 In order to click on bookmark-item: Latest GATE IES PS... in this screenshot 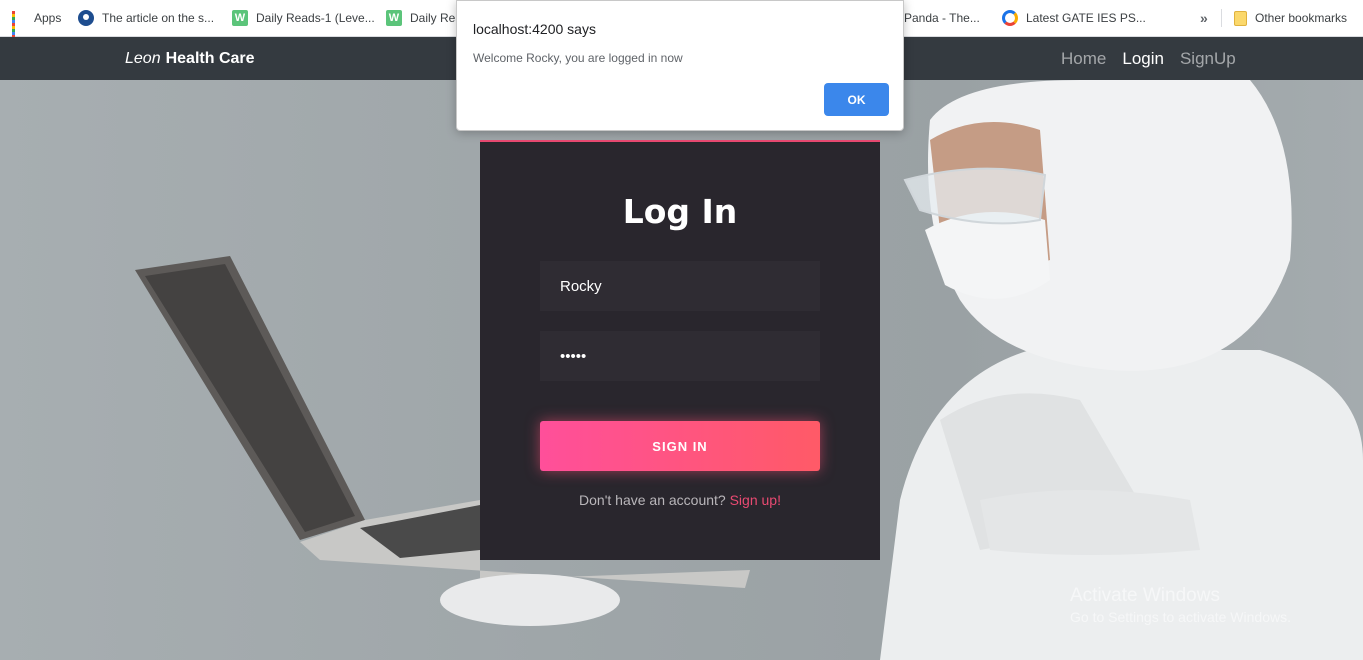, I will do `click(1074, 18)`.